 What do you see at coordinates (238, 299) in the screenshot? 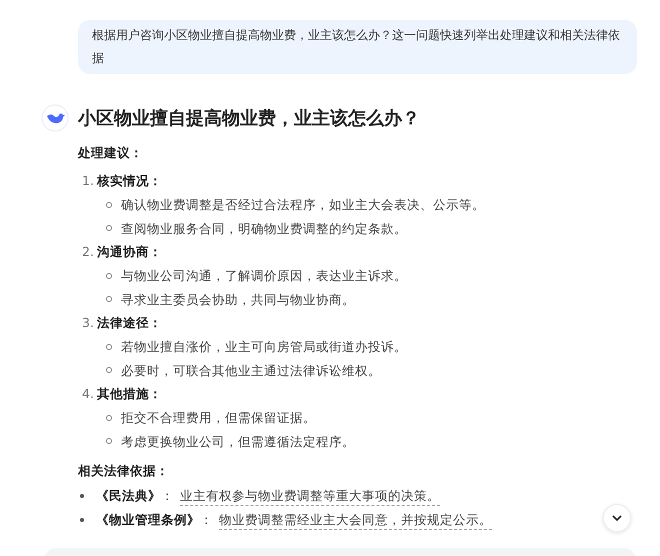
I see `step-point: 寻求业主委员会协助，共同与物业协商。` at bounding box center [238, 299].